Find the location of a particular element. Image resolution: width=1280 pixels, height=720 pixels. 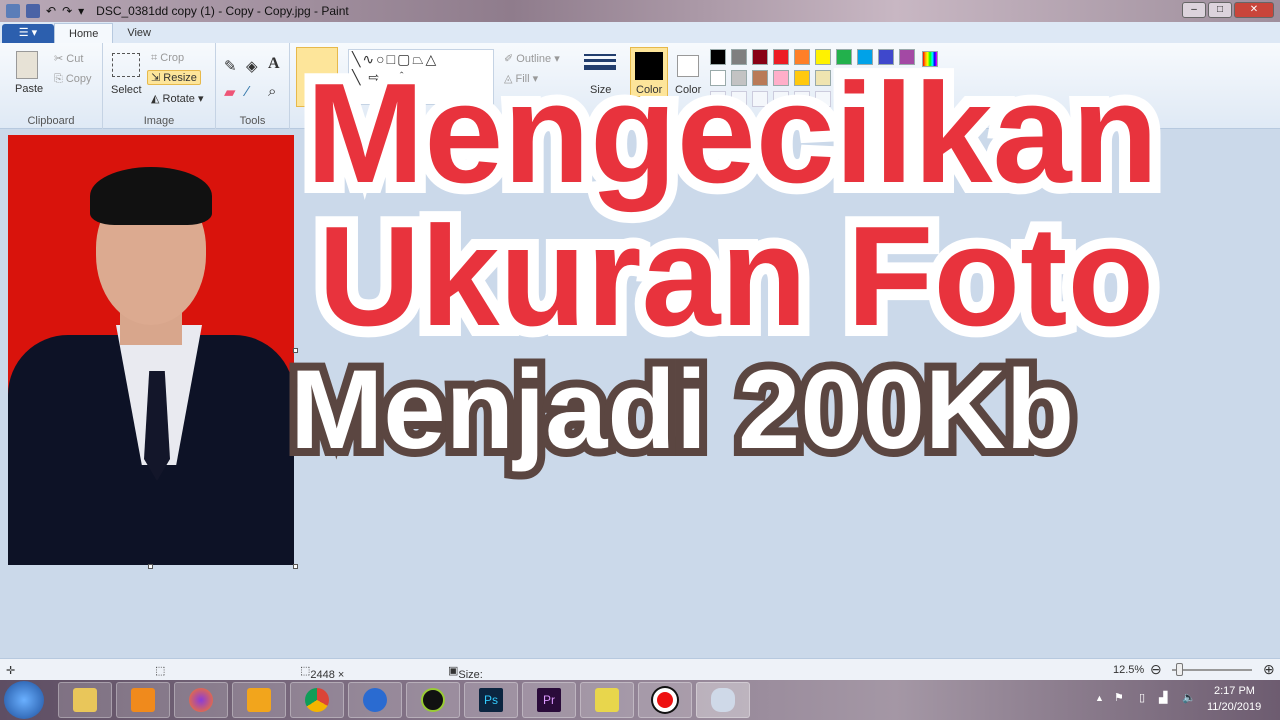

inkscape-icon is located at coordinates (433, 700).